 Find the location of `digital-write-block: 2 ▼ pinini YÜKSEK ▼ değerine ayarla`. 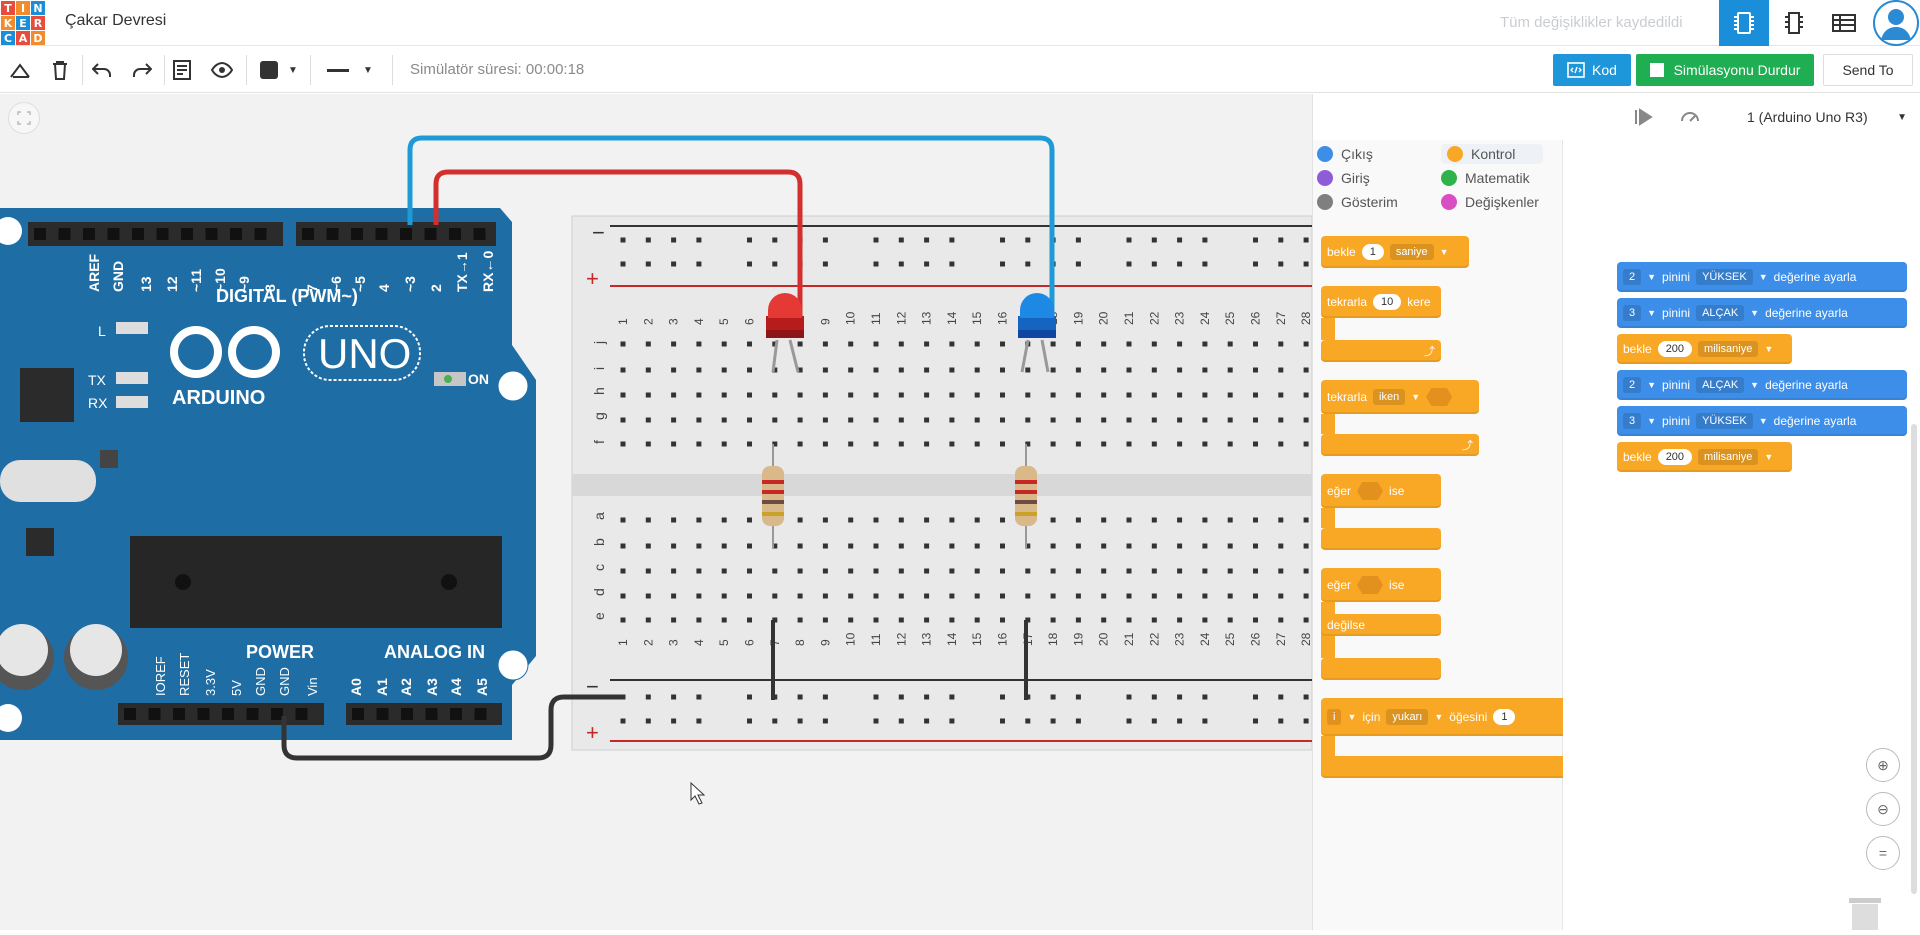

digital-write-block: 2 ▼ pinini YÜKSEK ▼ değerine ayarla is located at coordinates (1762, 277).